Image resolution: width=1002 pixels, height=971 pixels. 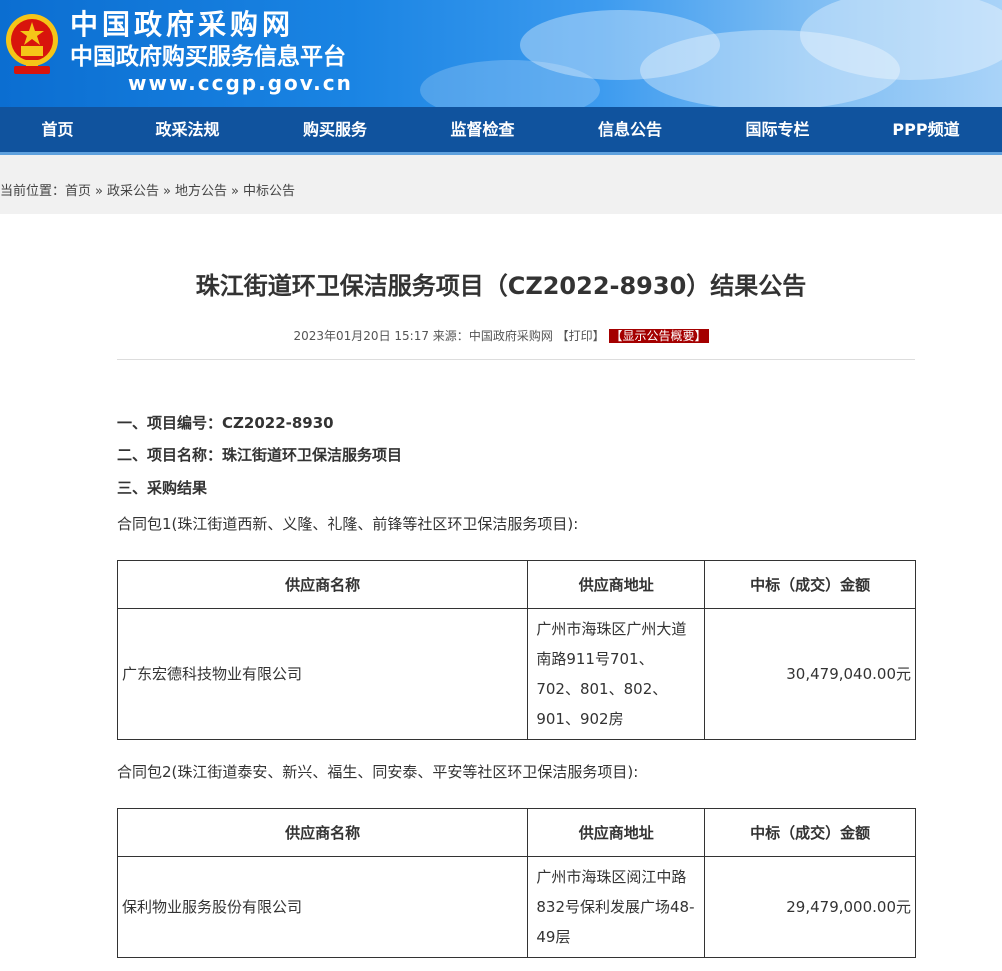 I want to click on project-number-label: 一、项目编号：, so click(x=170, y=423).